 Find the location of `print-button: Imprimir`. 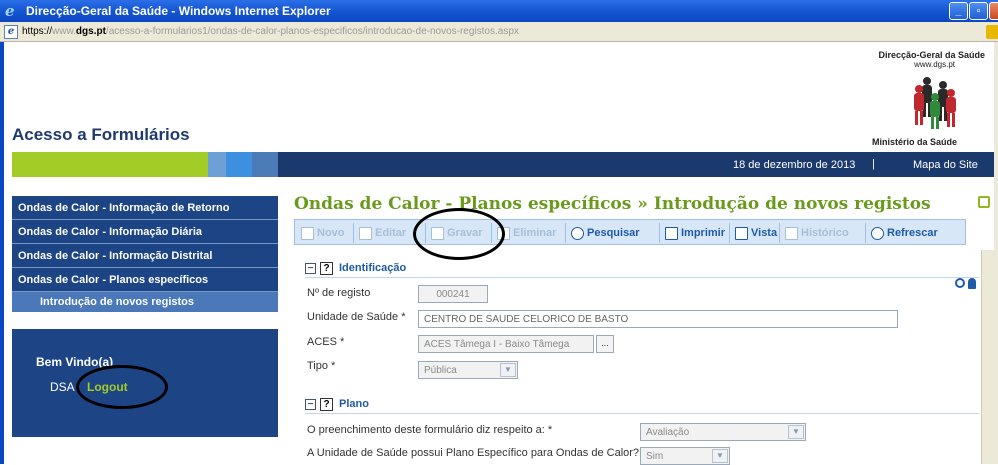

print-button: Imprimir is located at coordinates (695, 233).